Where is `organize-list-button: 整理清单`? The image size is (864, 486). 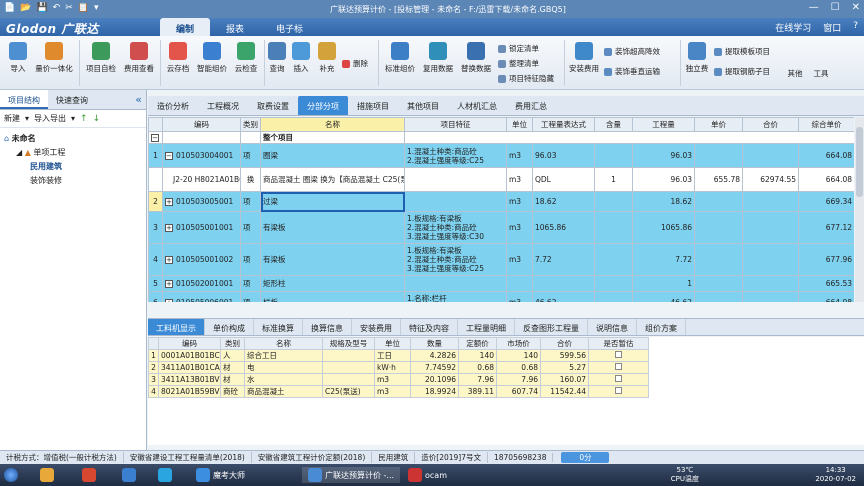 organize-list-button: 整理清单 is located at coordinates (518, 63).